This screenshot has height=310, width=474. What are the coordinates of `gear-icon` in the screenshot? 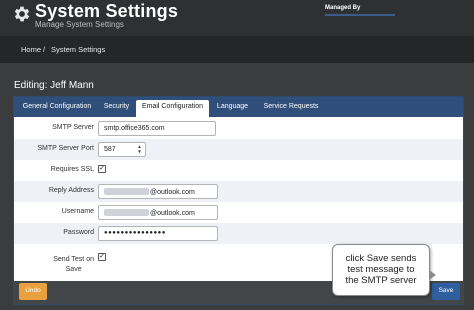 It's located at (22, 14).